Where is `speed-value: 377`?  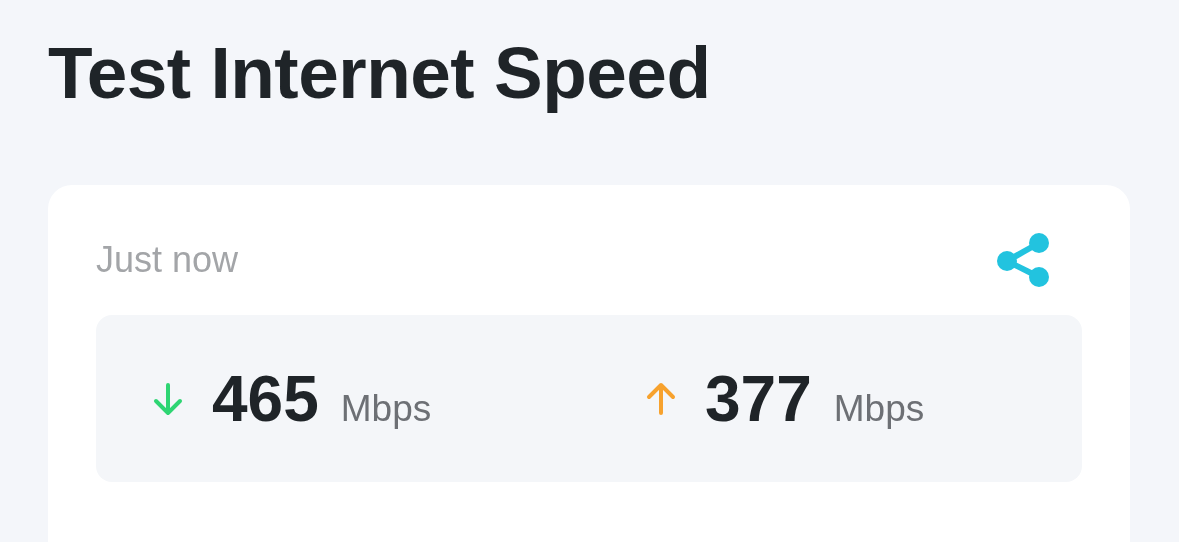 speed-value: 377 is located at coordinates (758, 398).